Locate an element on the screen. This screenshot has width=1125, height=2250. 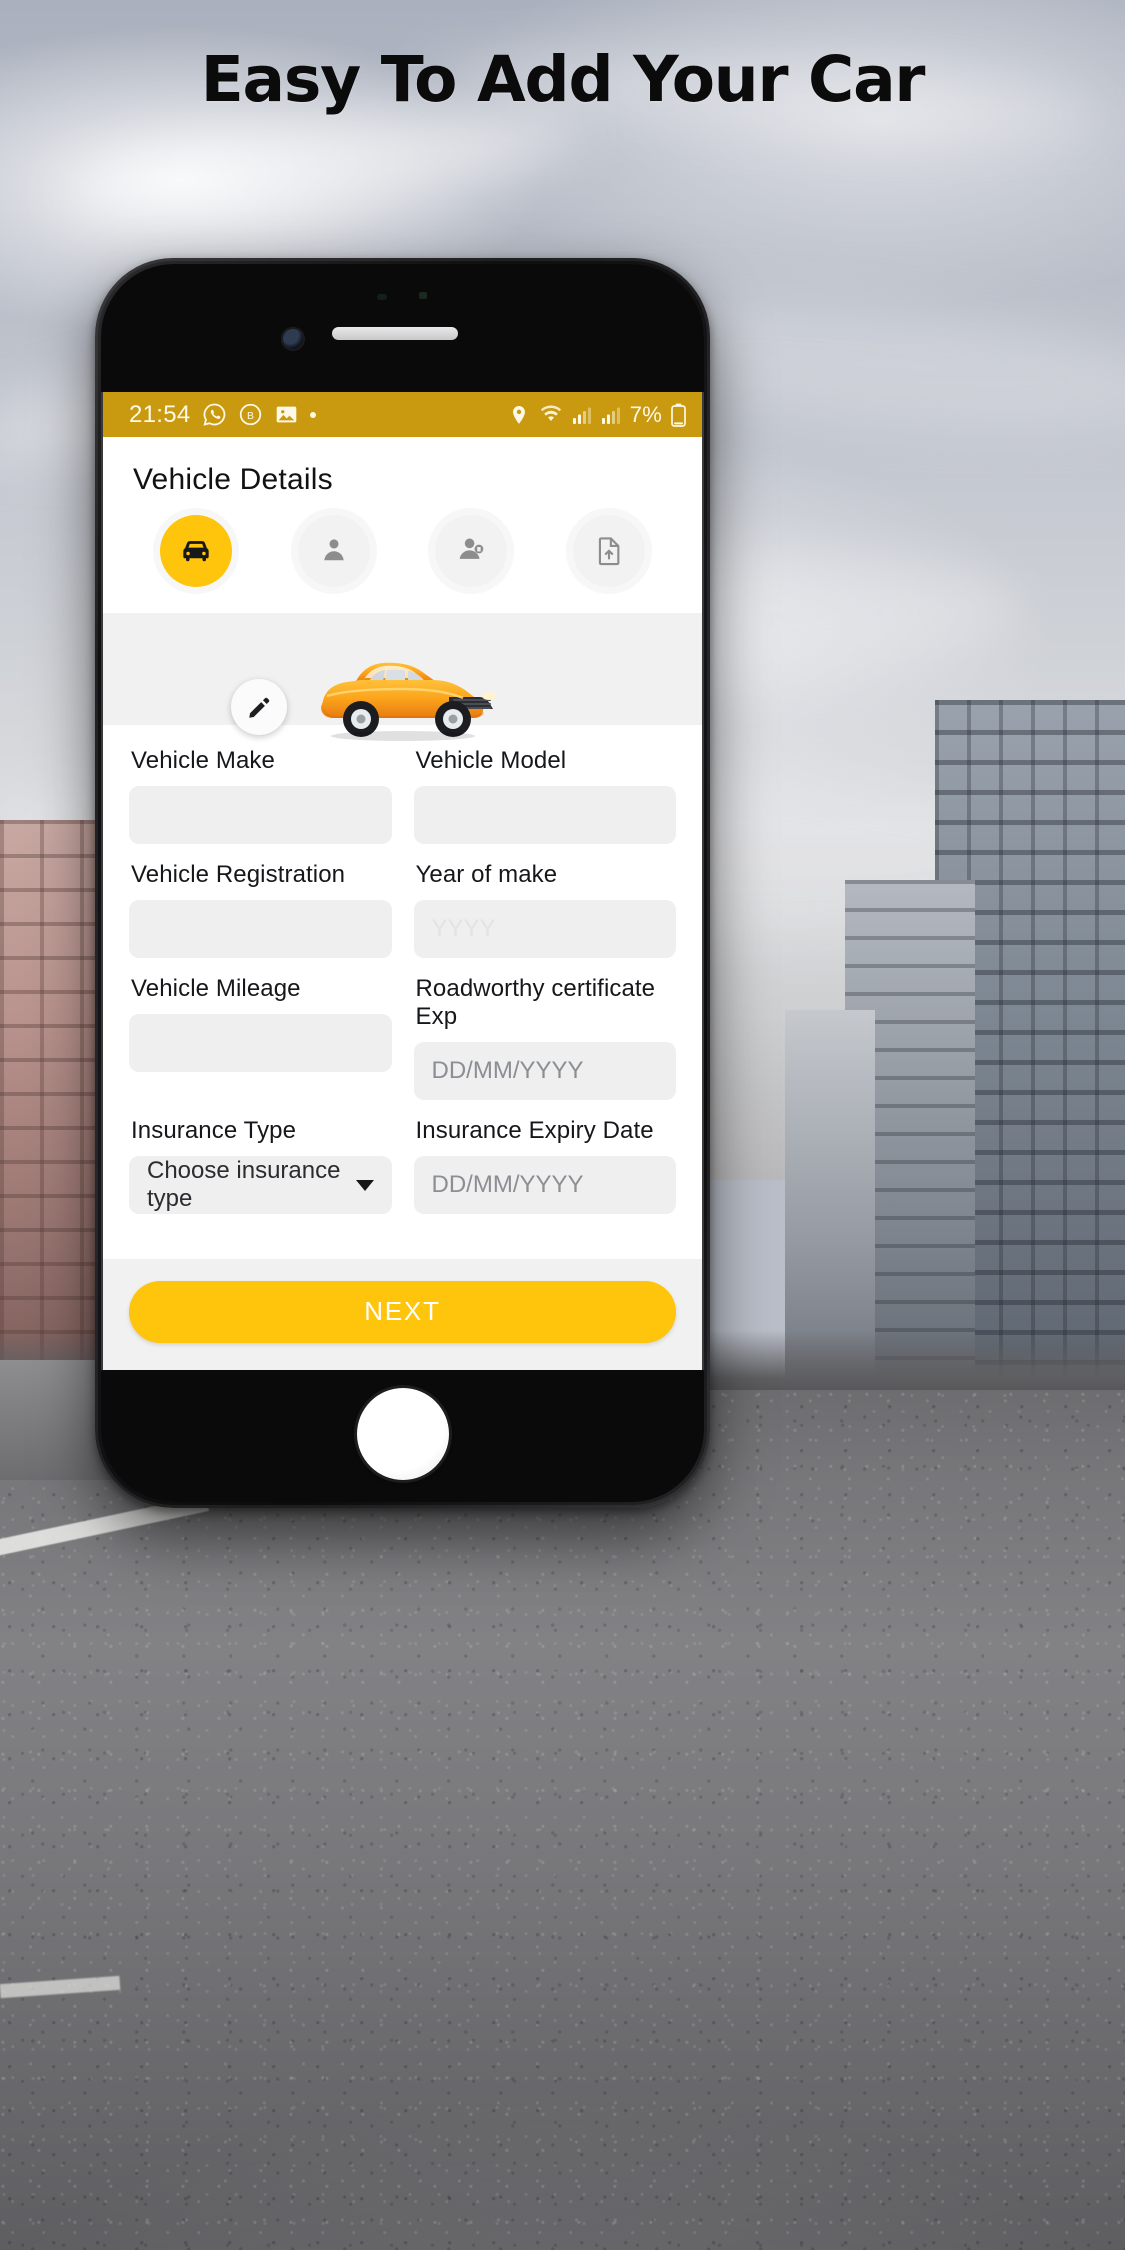
field-year-of-make: Year of make YYYY is located at coordinates (544, 918).